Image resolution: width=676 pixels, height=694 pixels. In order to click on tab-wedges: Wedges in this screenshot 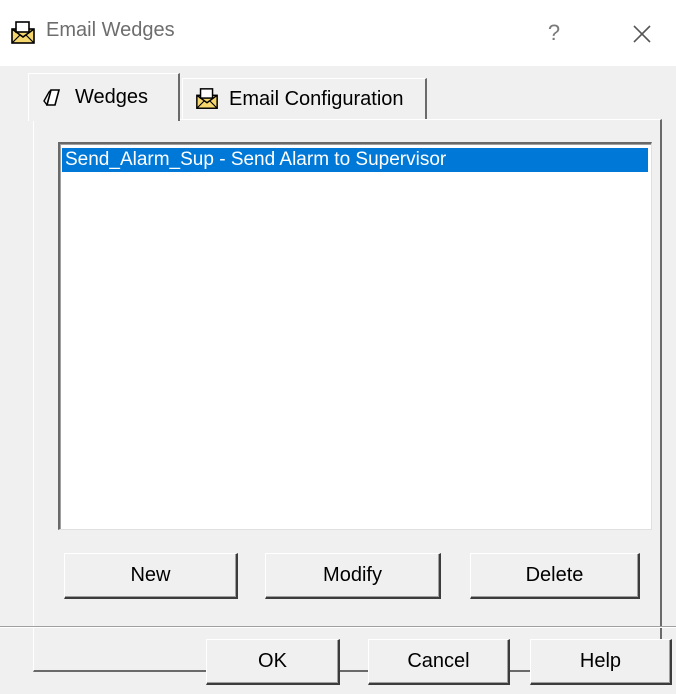, I will do `click(104, 97)`.